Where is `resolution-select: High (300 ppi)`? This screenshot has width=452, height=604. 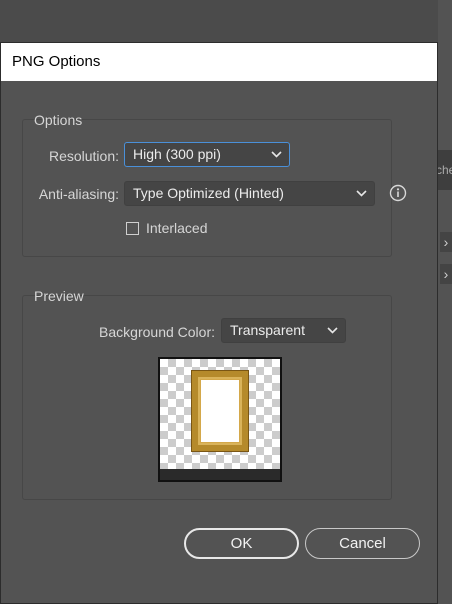 resolution-select: High (300 ppi) is located at coordinates (207, 154).